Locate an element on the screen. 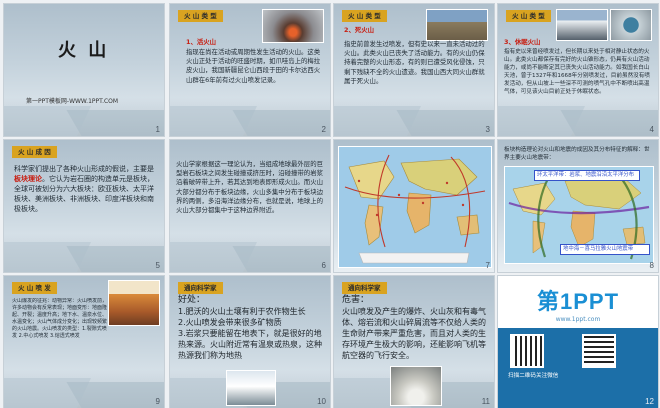 Image resolution: width=660 pixels, height=408 pixels. slide-number: 10 is located at coordinates (321, 401).